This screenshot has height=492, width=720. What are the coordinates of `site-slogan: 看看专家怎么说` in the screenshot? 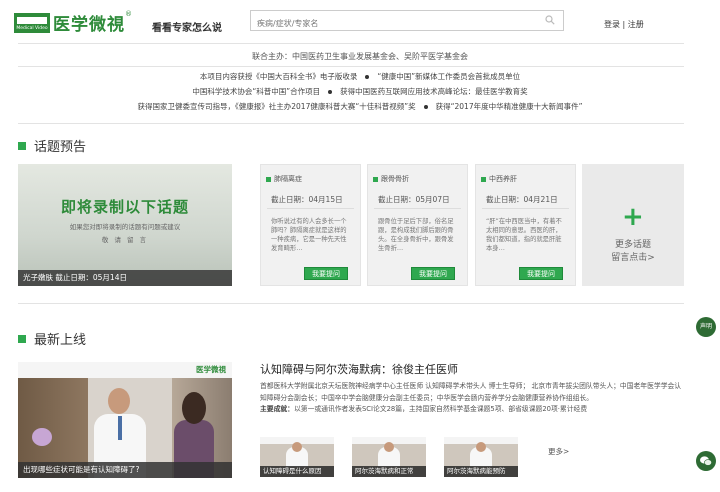 It's located at (187, 28).